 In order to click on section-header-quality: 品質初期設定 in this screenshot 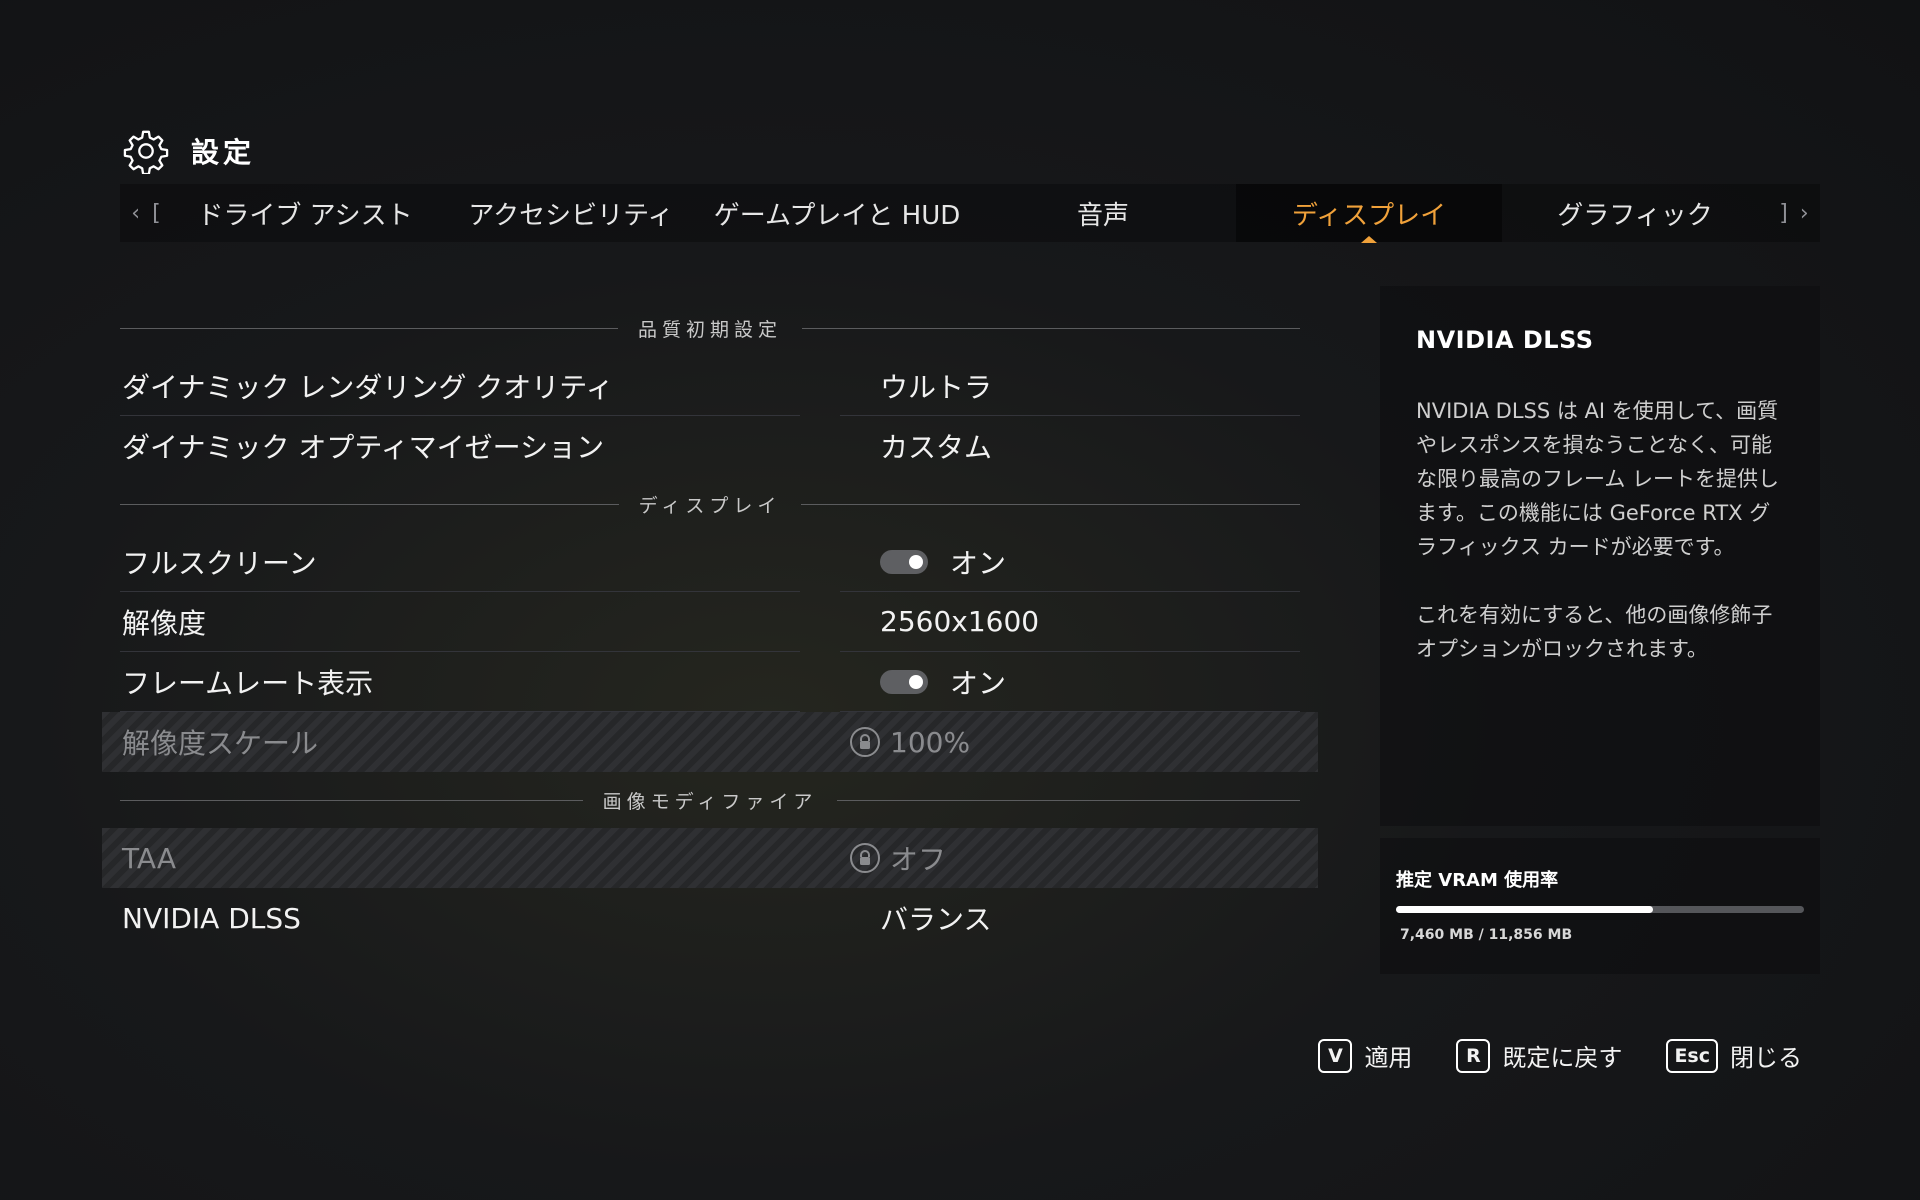, I will do `click(710, 328)`.